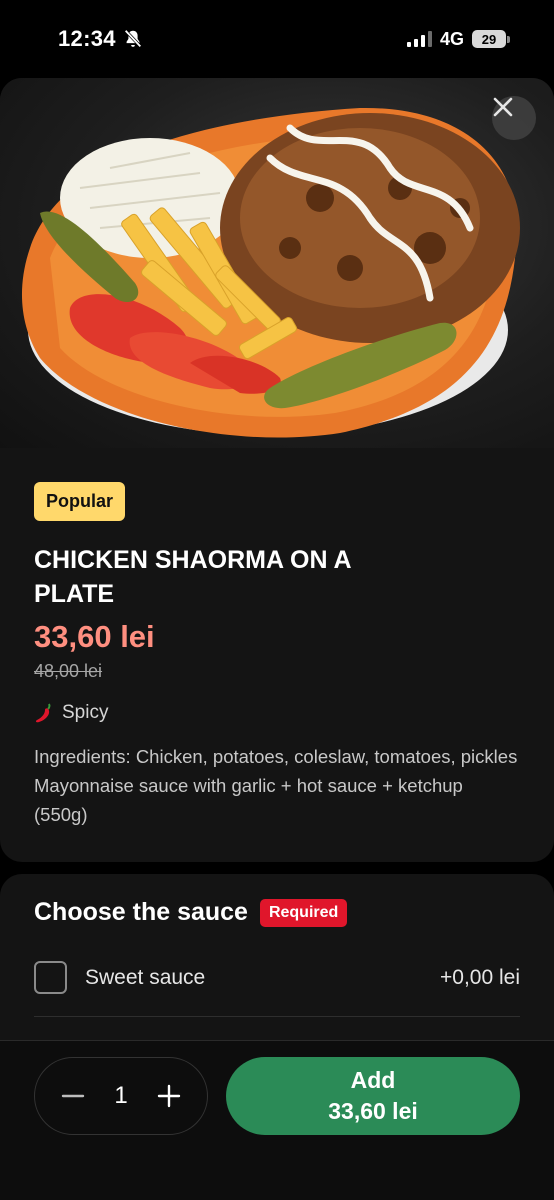  I want to click on battery-level: 29, so click(489, 39).